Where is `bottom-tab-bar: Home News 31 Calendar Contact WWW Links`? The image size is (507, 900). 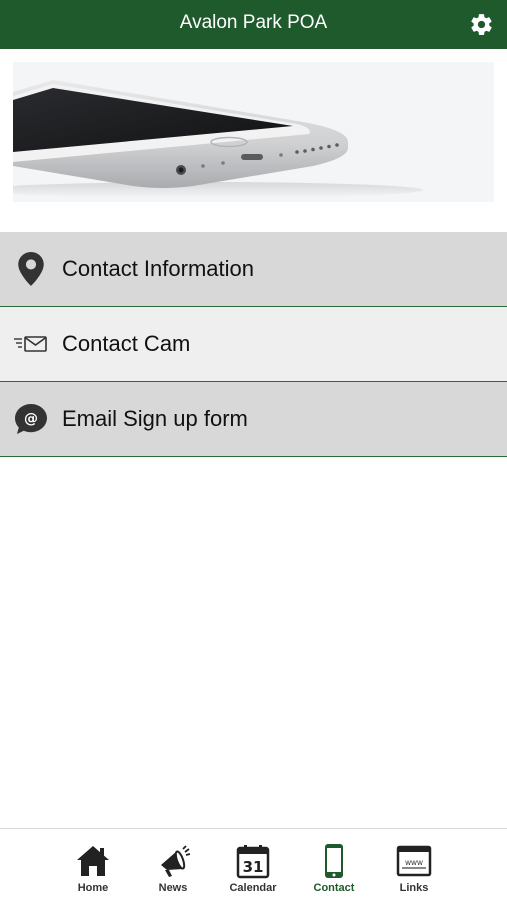 bottom-tab-bar: Home News 31 Calendar Contact WWW Links is located at coordinates (253, 864).